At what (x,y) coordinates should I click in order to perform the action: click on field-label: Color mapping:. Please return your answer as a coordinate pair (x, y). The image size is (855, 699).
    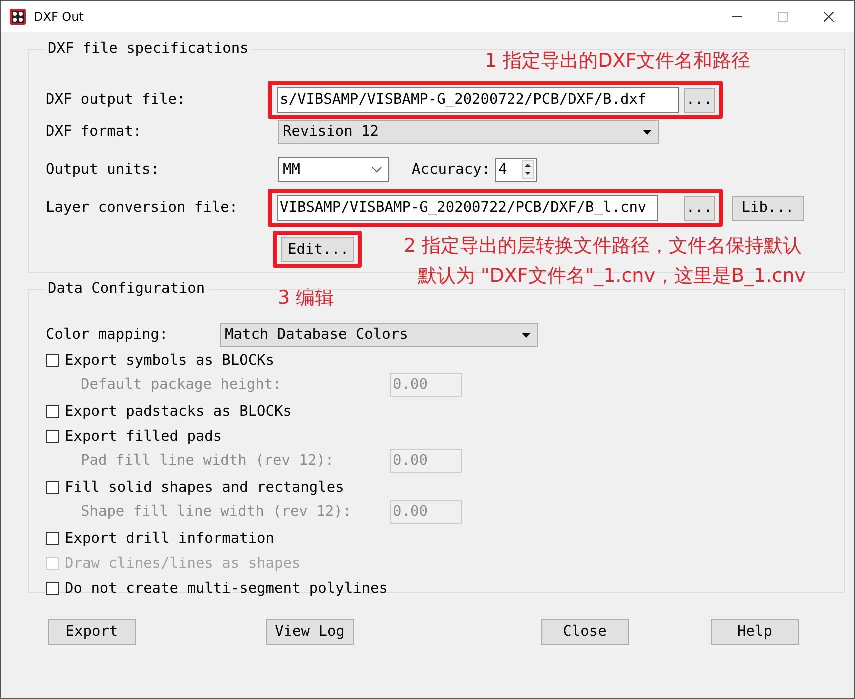
    Looking at the image, I should click on (108, 335).